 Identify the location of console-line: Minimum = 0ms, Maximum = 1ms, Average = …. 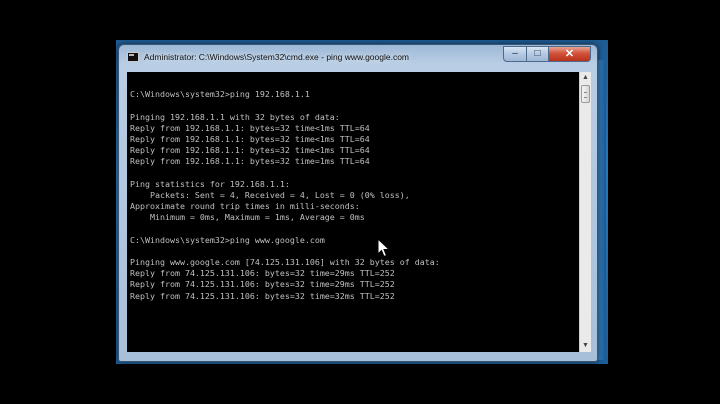
(247, 217).